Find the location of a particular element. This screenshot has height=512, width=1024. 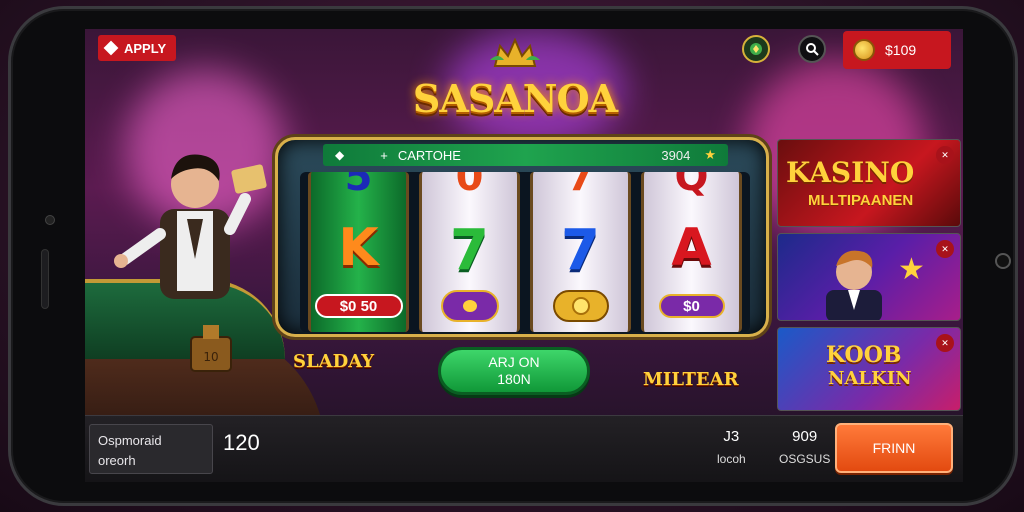

stat-2-value: 909 is located at coordinates (805, 436).